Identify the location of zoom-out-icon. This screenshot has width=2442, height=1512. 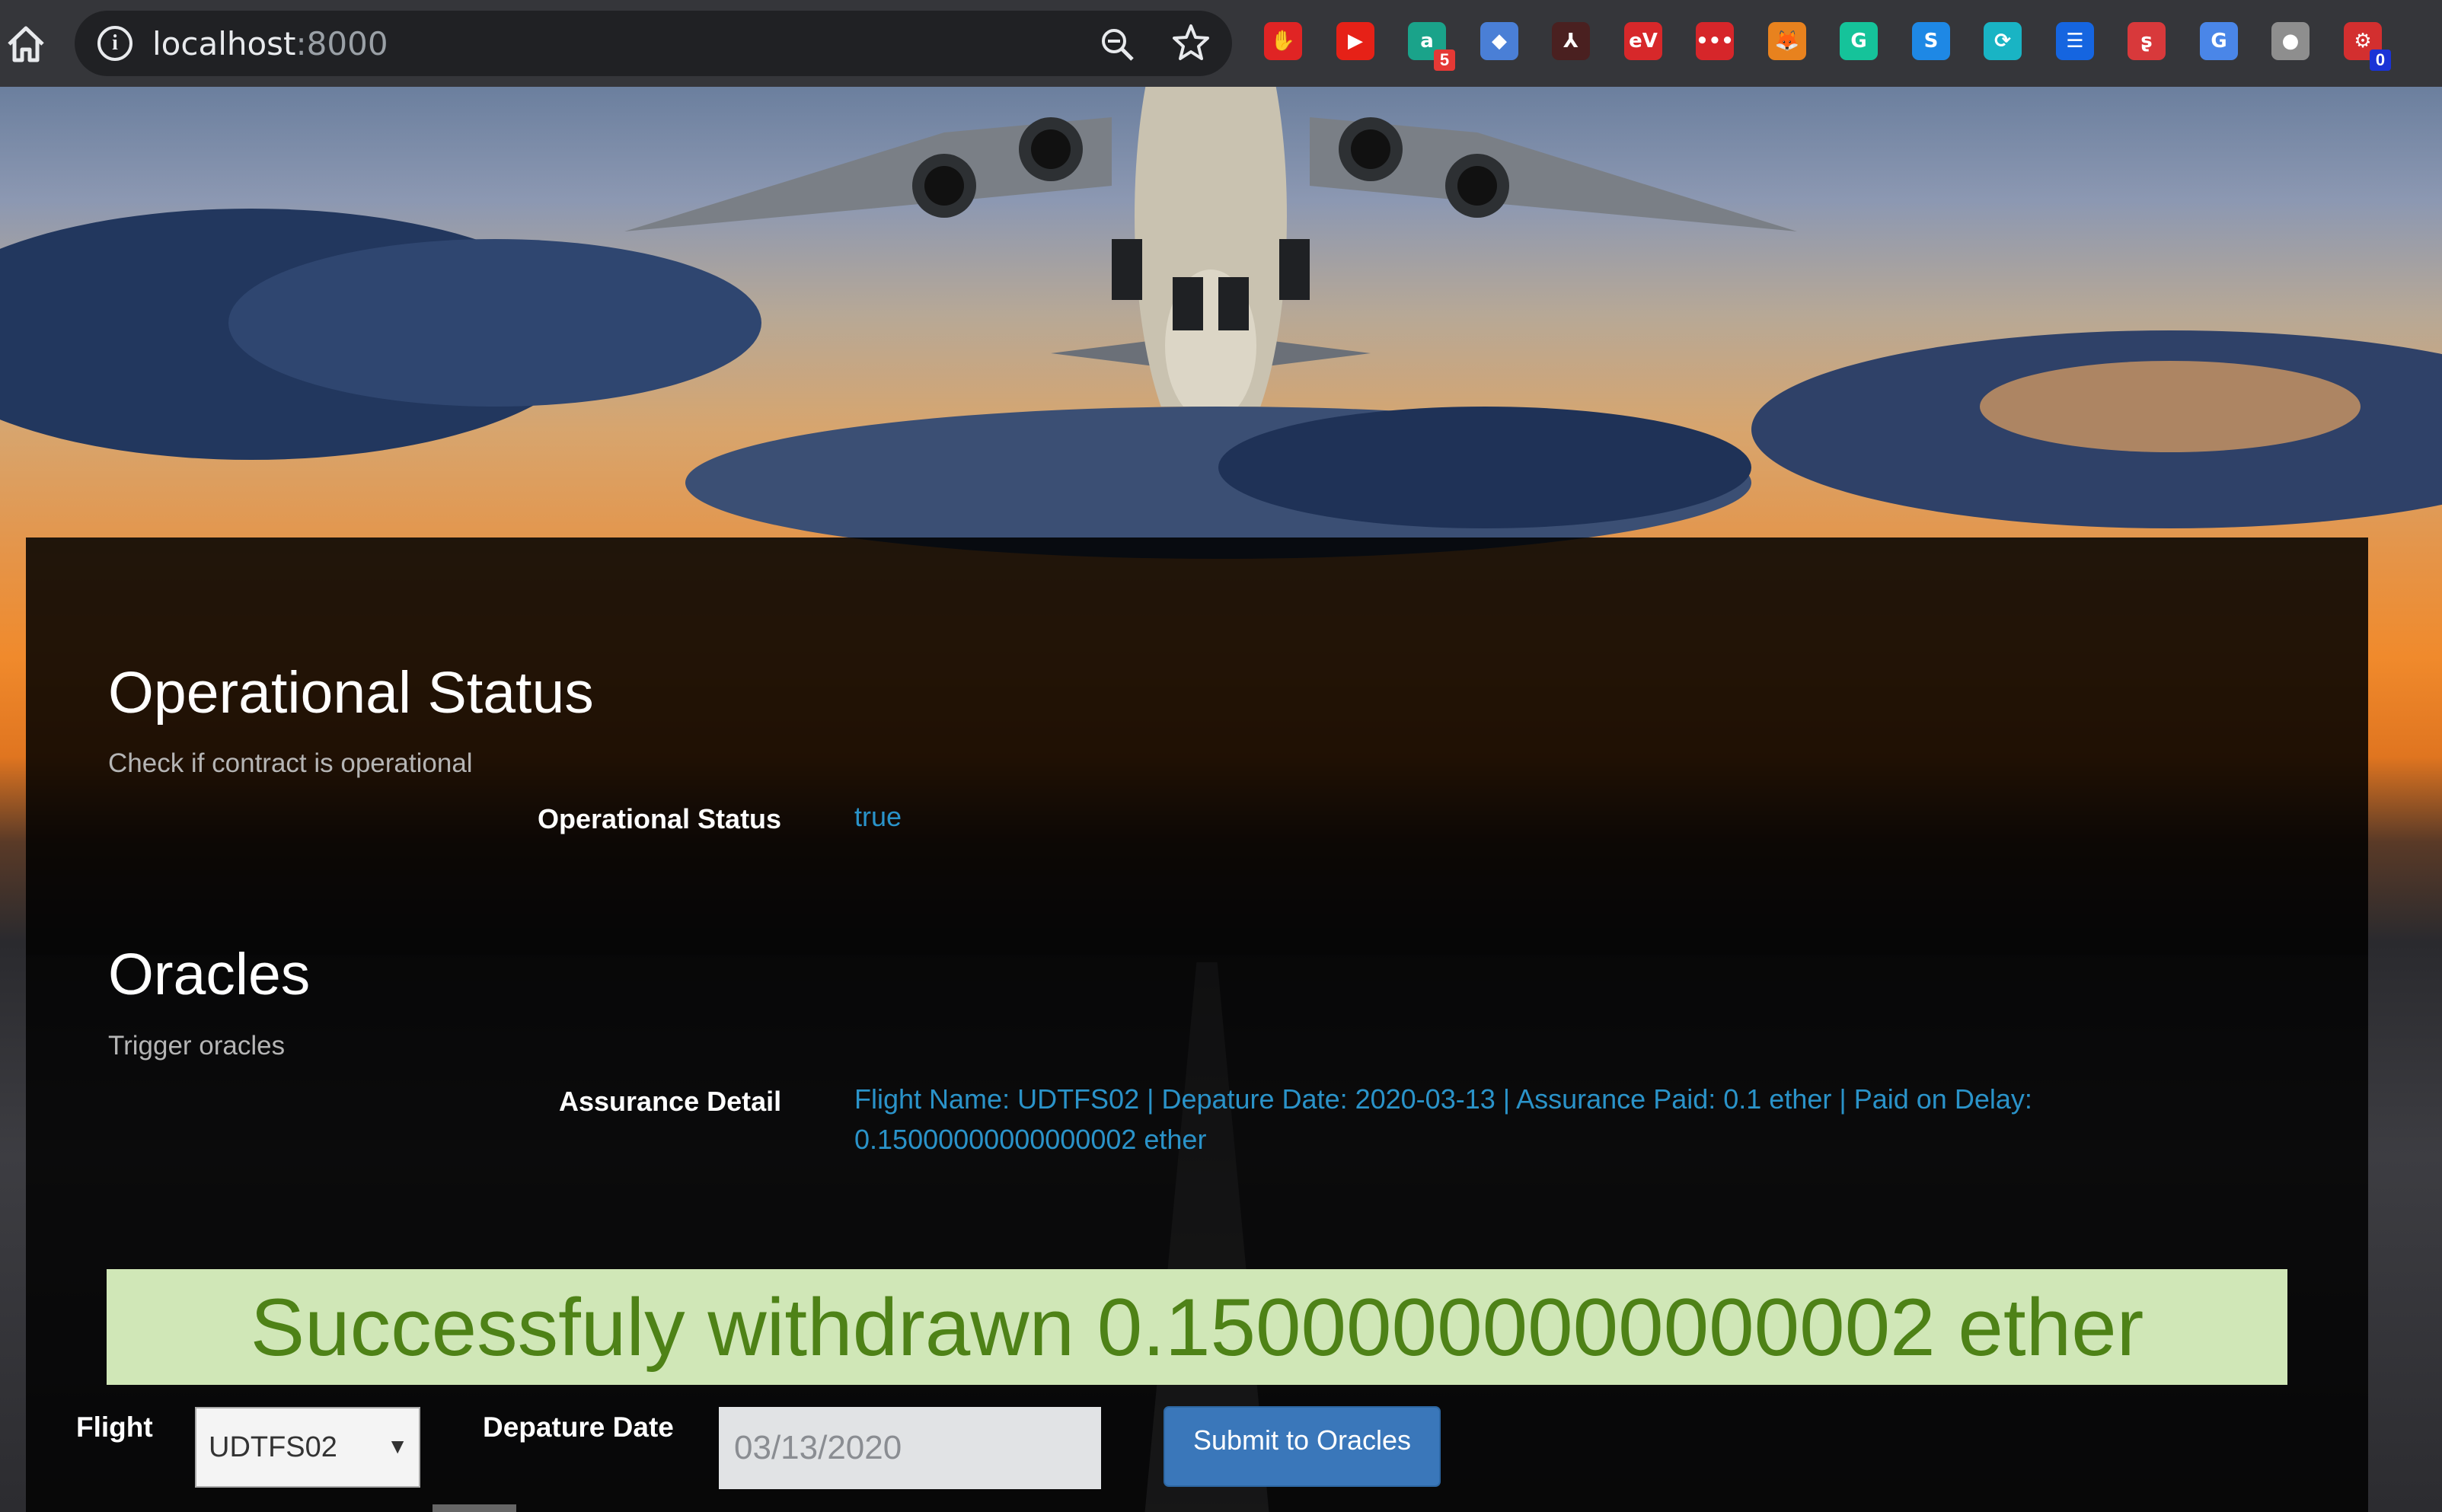
(1117, 44).